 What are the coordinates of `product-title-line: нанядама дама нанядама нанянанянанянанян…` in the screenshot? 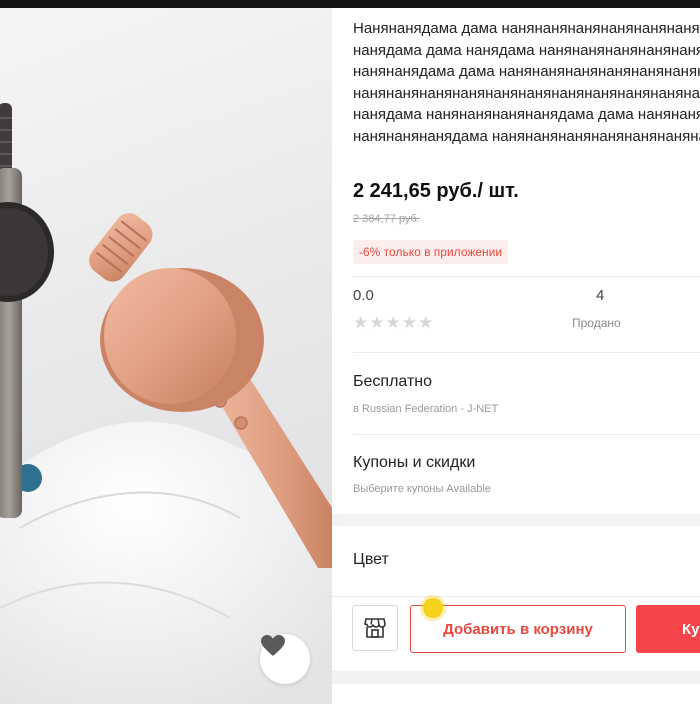 It's located at (526, 50).